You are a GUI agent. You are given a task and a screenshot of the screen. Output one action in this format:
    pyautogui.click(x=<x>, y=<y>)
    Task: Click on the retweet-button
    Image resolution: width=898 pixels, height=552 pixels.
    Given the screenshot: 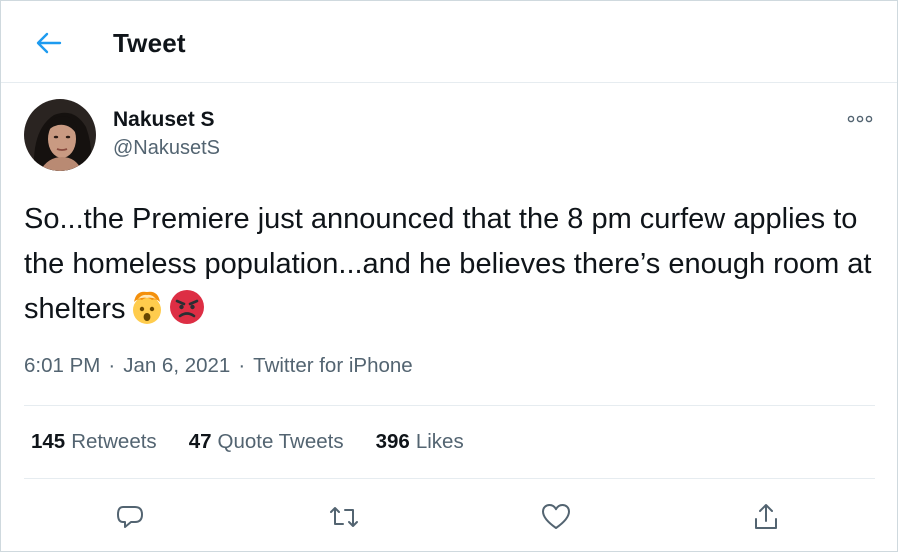 What is the action you would take?
    pyautogui.click(x=344, y=517)
    